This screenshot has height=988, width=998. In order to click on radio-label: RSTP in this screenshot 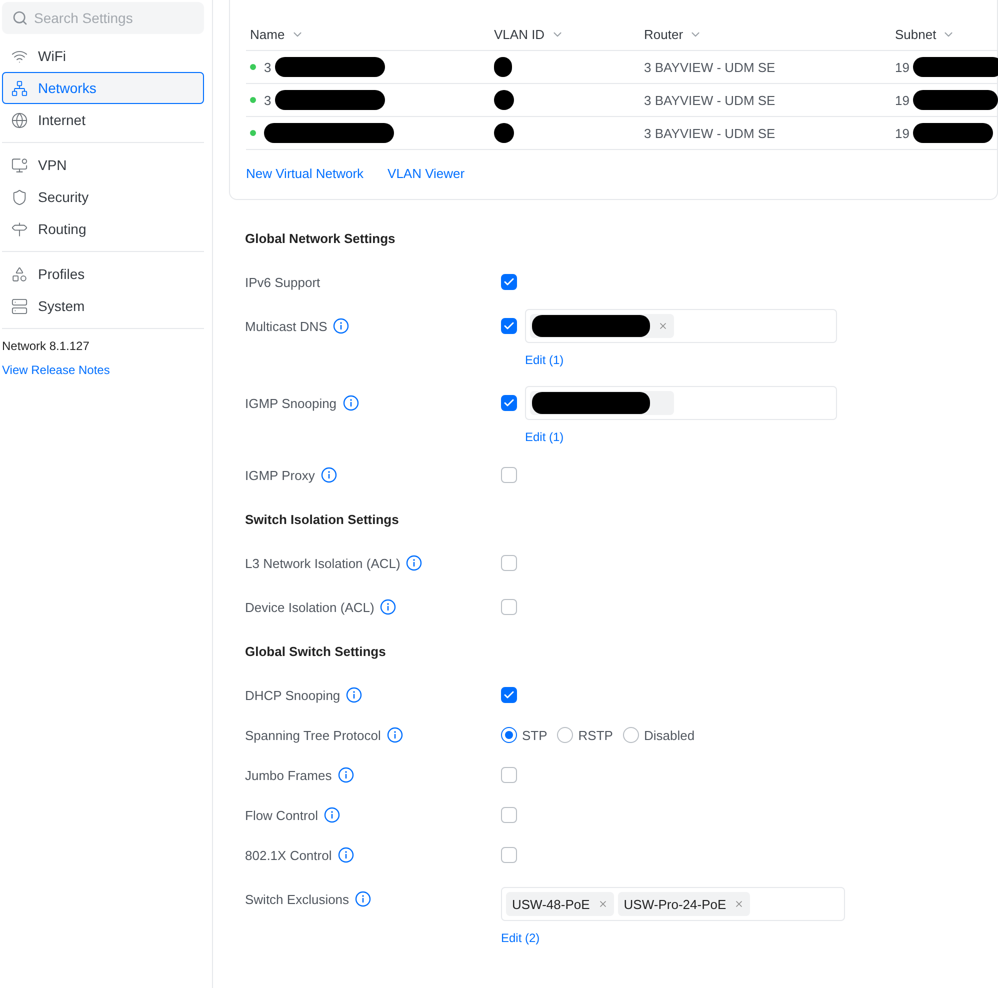, I will do `click(595, 735)`.